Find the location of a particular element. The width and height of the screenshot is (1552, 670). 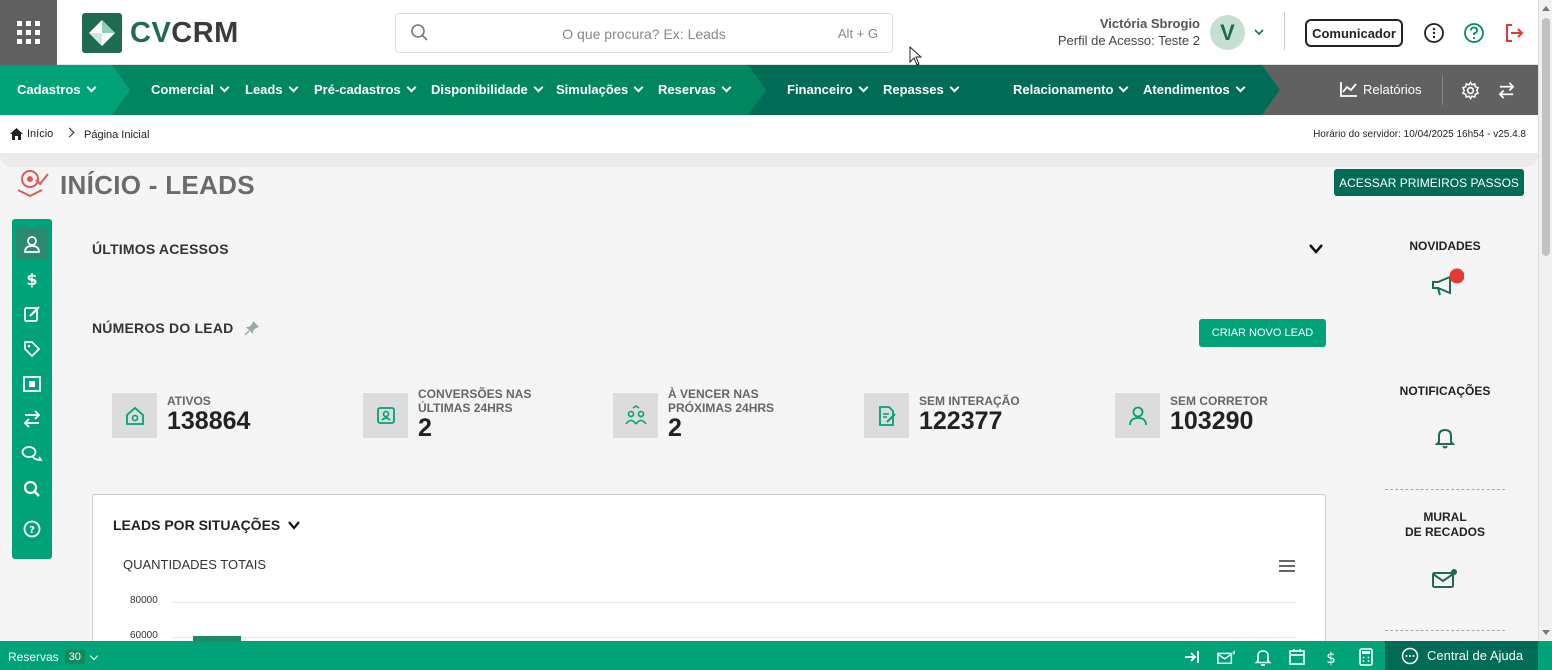

nav-relacionamento: Relacionamento is located at coordinates (1071, 89).